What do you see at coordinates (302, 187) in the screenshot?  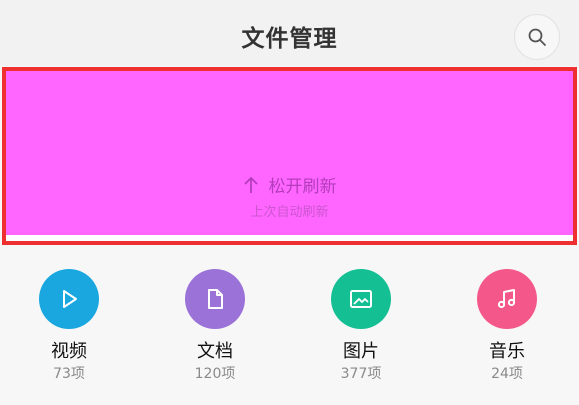 I see `refresh-status-text: 松开刷新` at bounding box center [302, 187].